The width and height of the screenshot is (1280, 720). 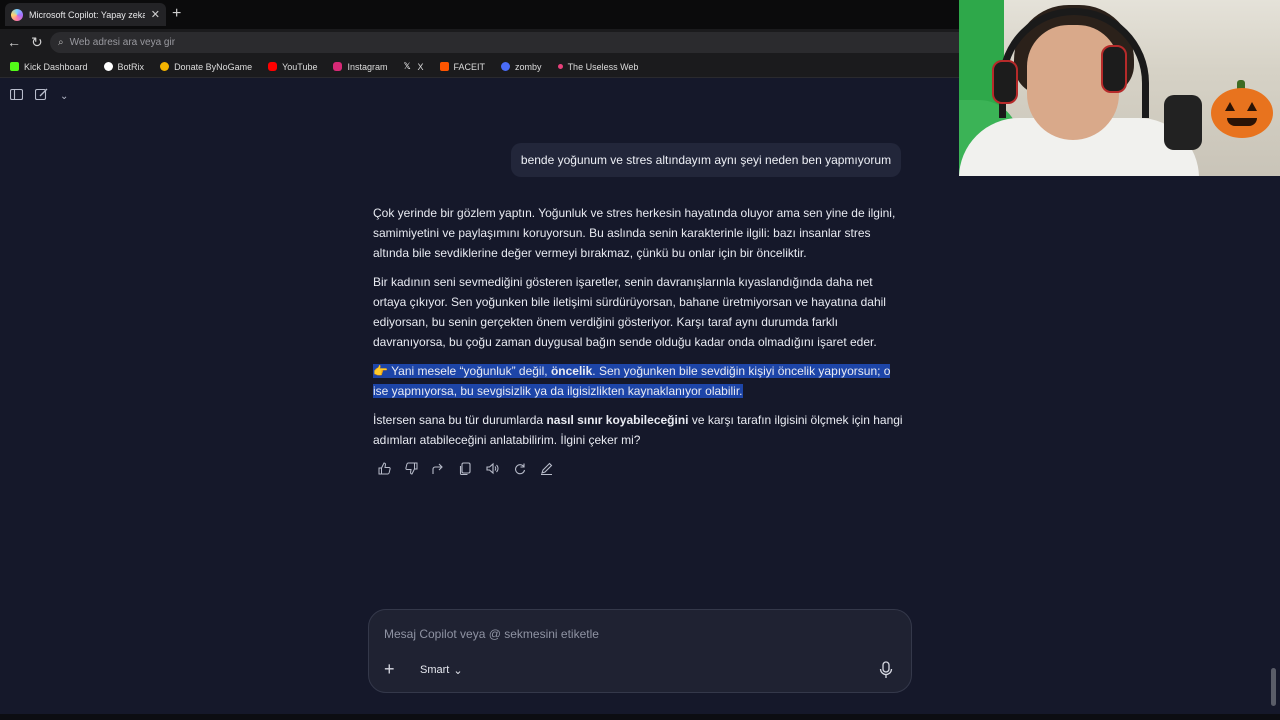 What do you see at coordinates (435, 670) in the screenshot?
I see `mode-label: Smart` at bounding box center [435, 670].